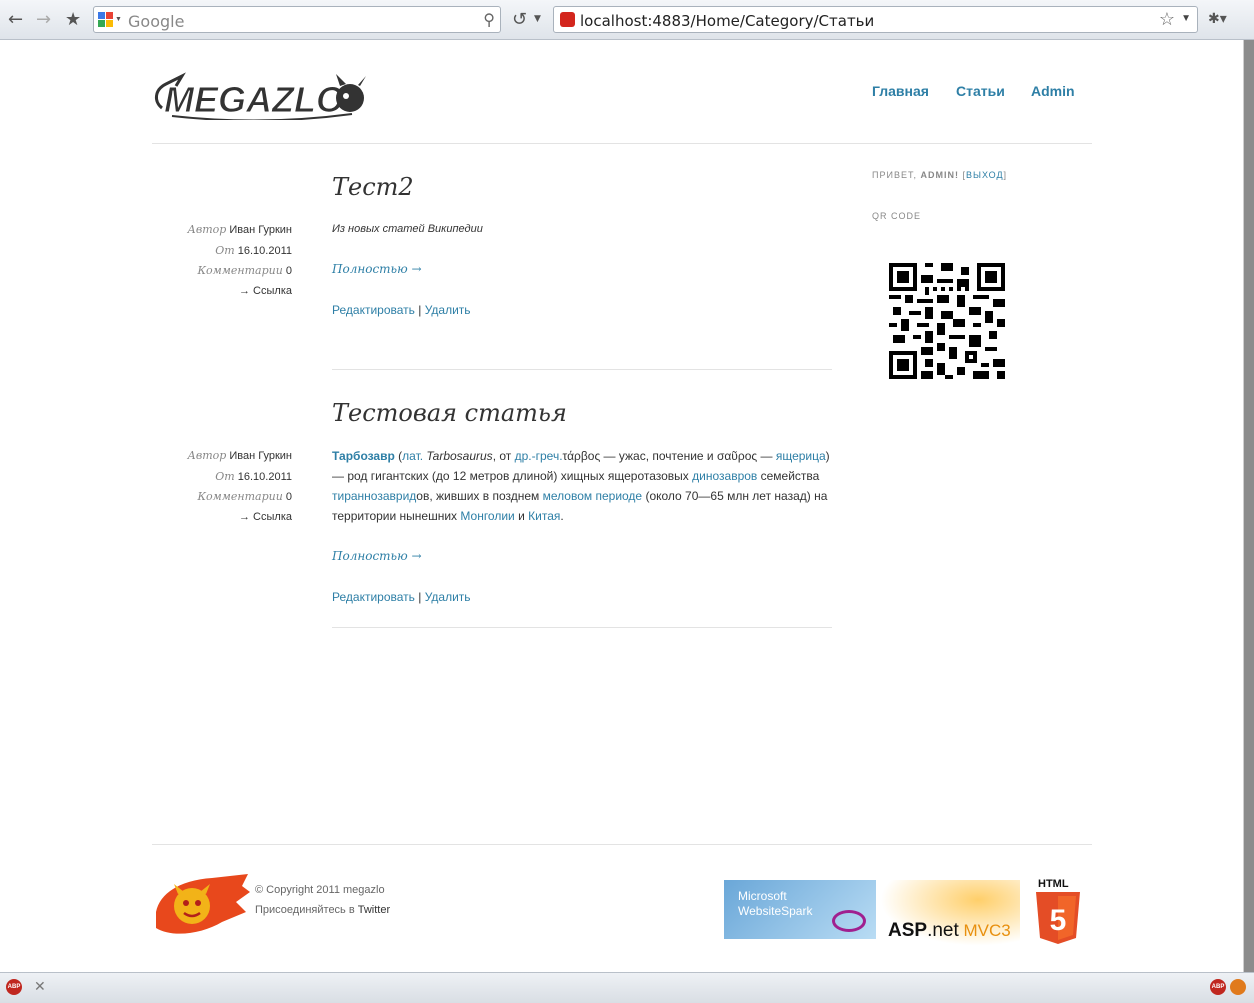 The image size is (1254, 1003). Describe the element at coordinates (203, 904) in the screenshot. I see `footer-mascot-logo` at that location.